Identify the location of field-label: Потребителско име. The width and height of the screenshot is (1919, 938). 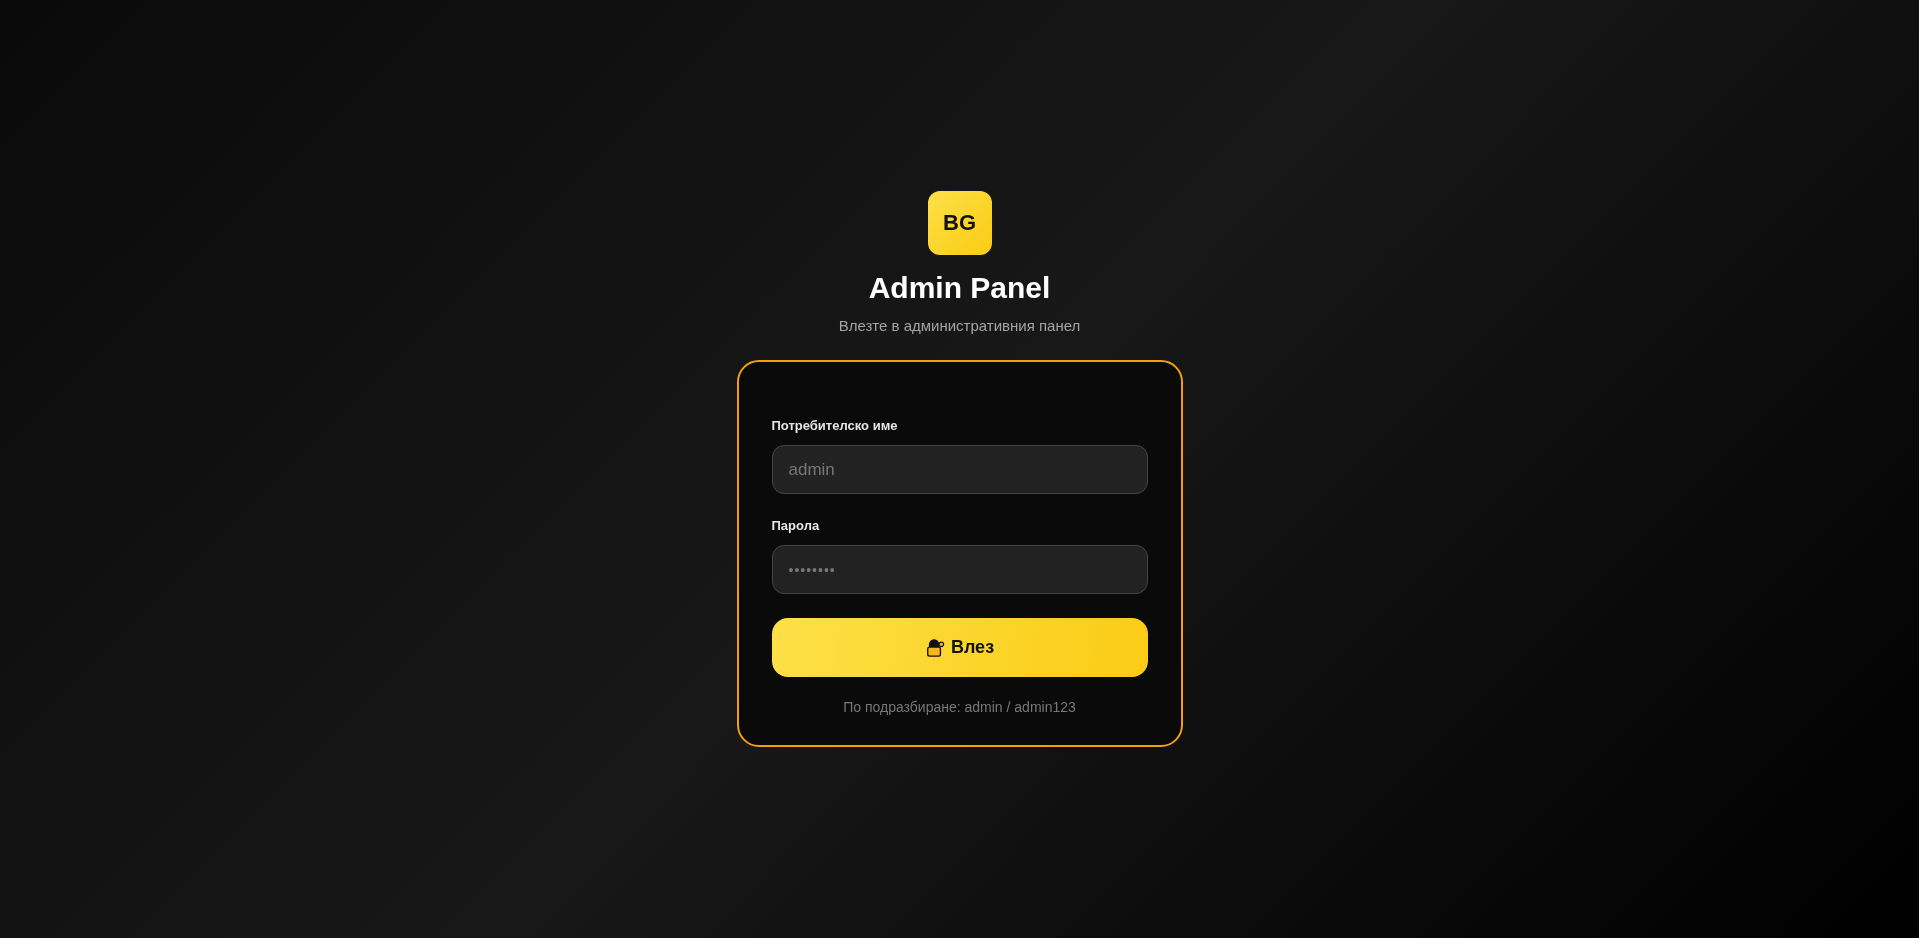
(835, 425).